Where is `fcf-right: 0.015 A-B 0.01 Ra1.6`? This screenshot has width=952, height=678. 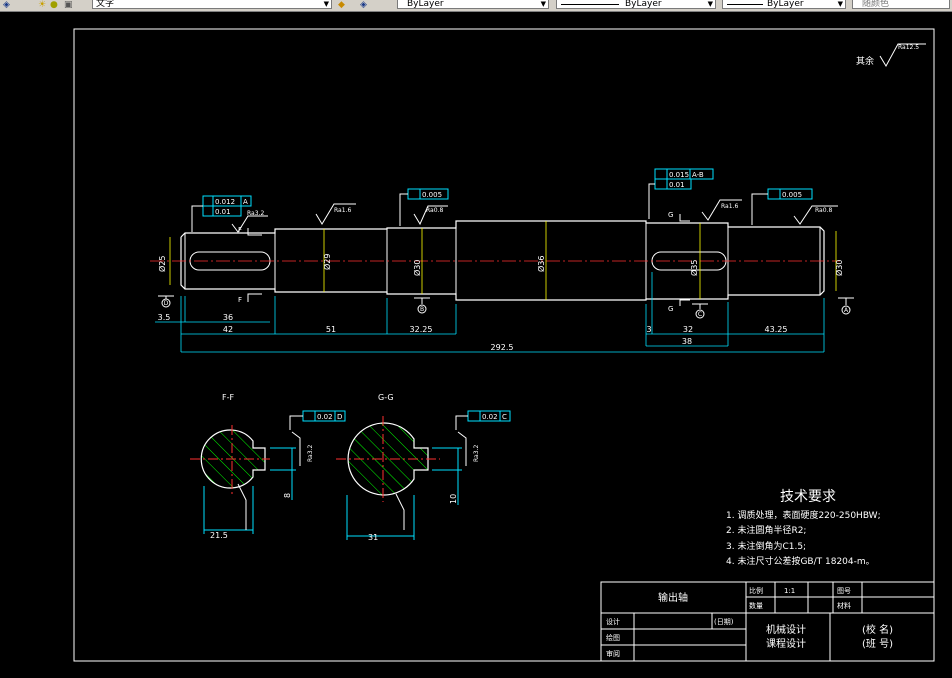 fcf-right: 0.015 A-B 0.01 Ra1.6 is located at coordinates (695, 194).